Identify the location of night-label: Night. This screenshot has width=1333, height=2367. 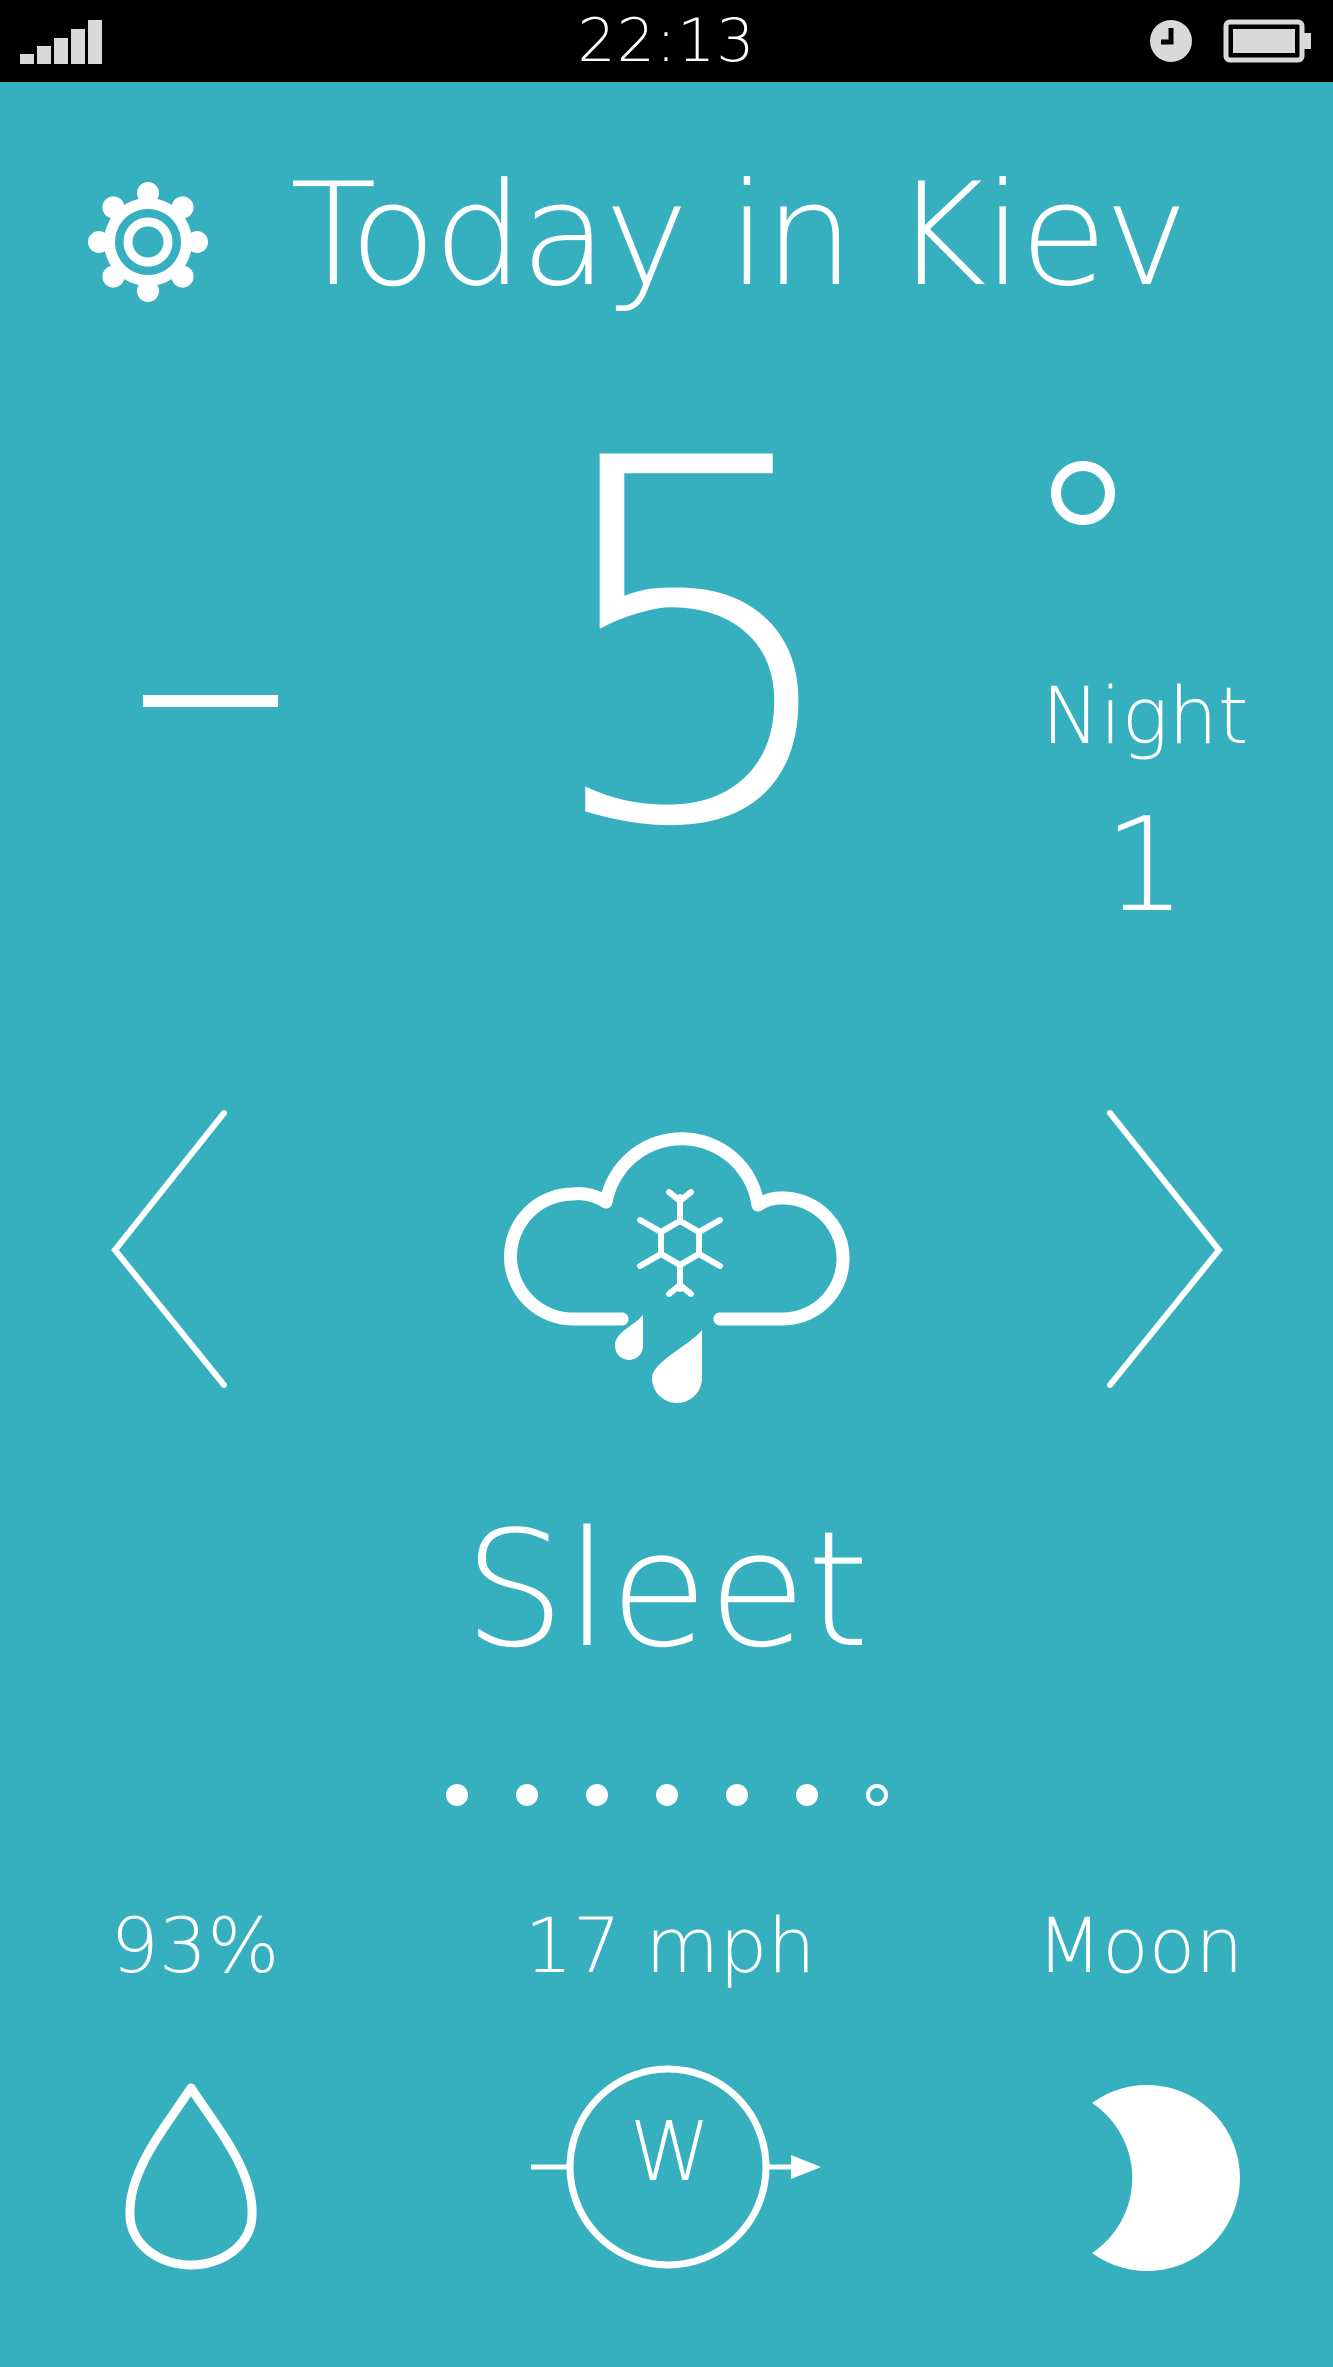
(1145, 717).